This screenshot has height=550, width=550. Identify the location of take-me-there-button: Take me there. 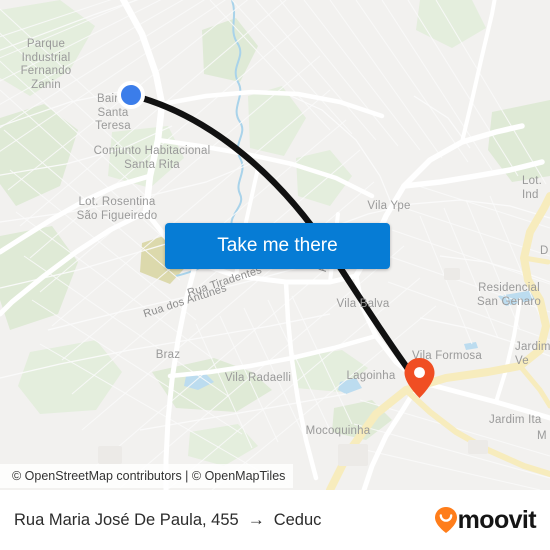
(277, 246).